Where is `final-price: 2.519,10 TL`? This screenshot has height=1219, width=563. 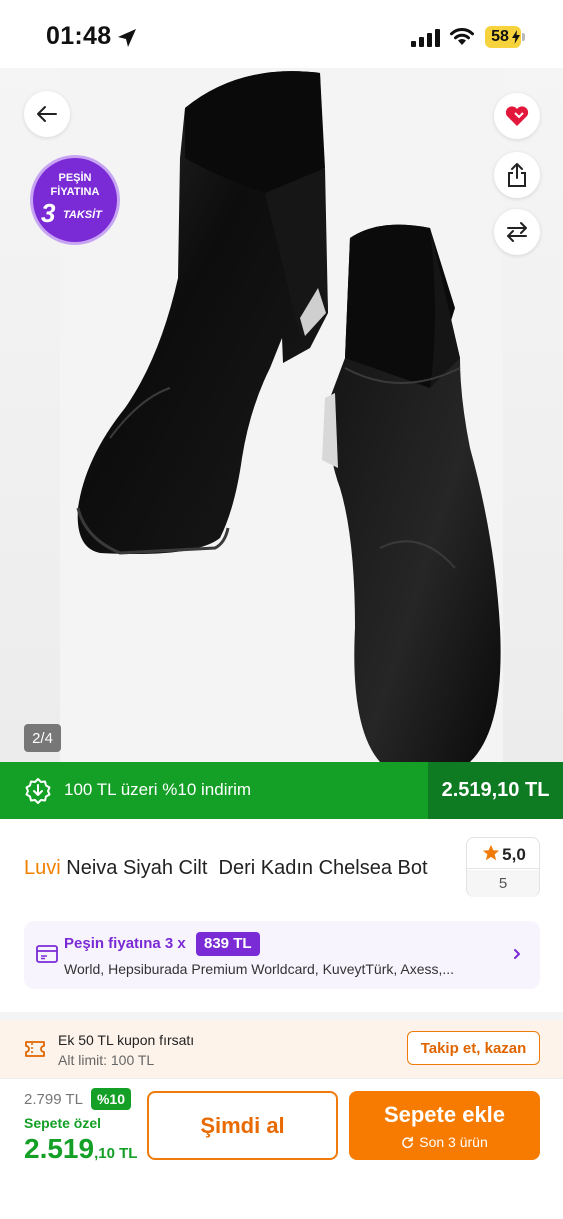
final-price: 2.519,10 TL is located at coordinates (80, 1149).